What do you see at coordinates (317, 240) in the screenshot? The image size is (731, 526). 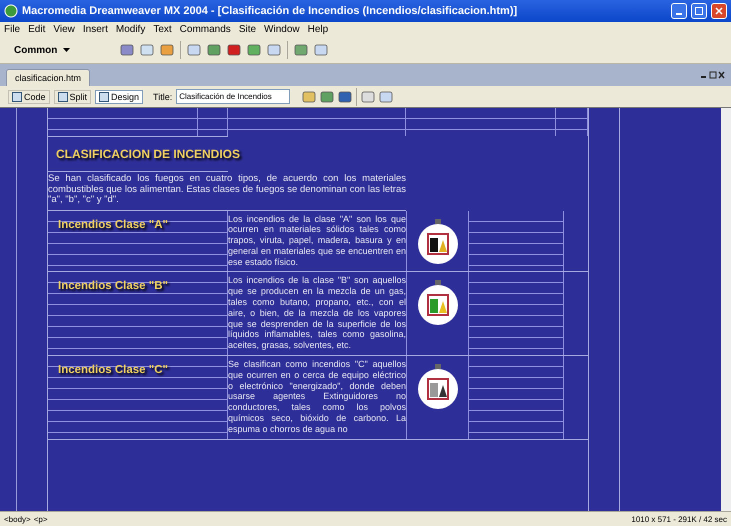 I see `section-paragraph: Los incendios de la clase "A" son los que ocurren en materiales sólidos tales como trapos, viruta, papel, madera, basura y en general en materiales que se encuentren en ese estado físico.` at bounding box center [317, 240].